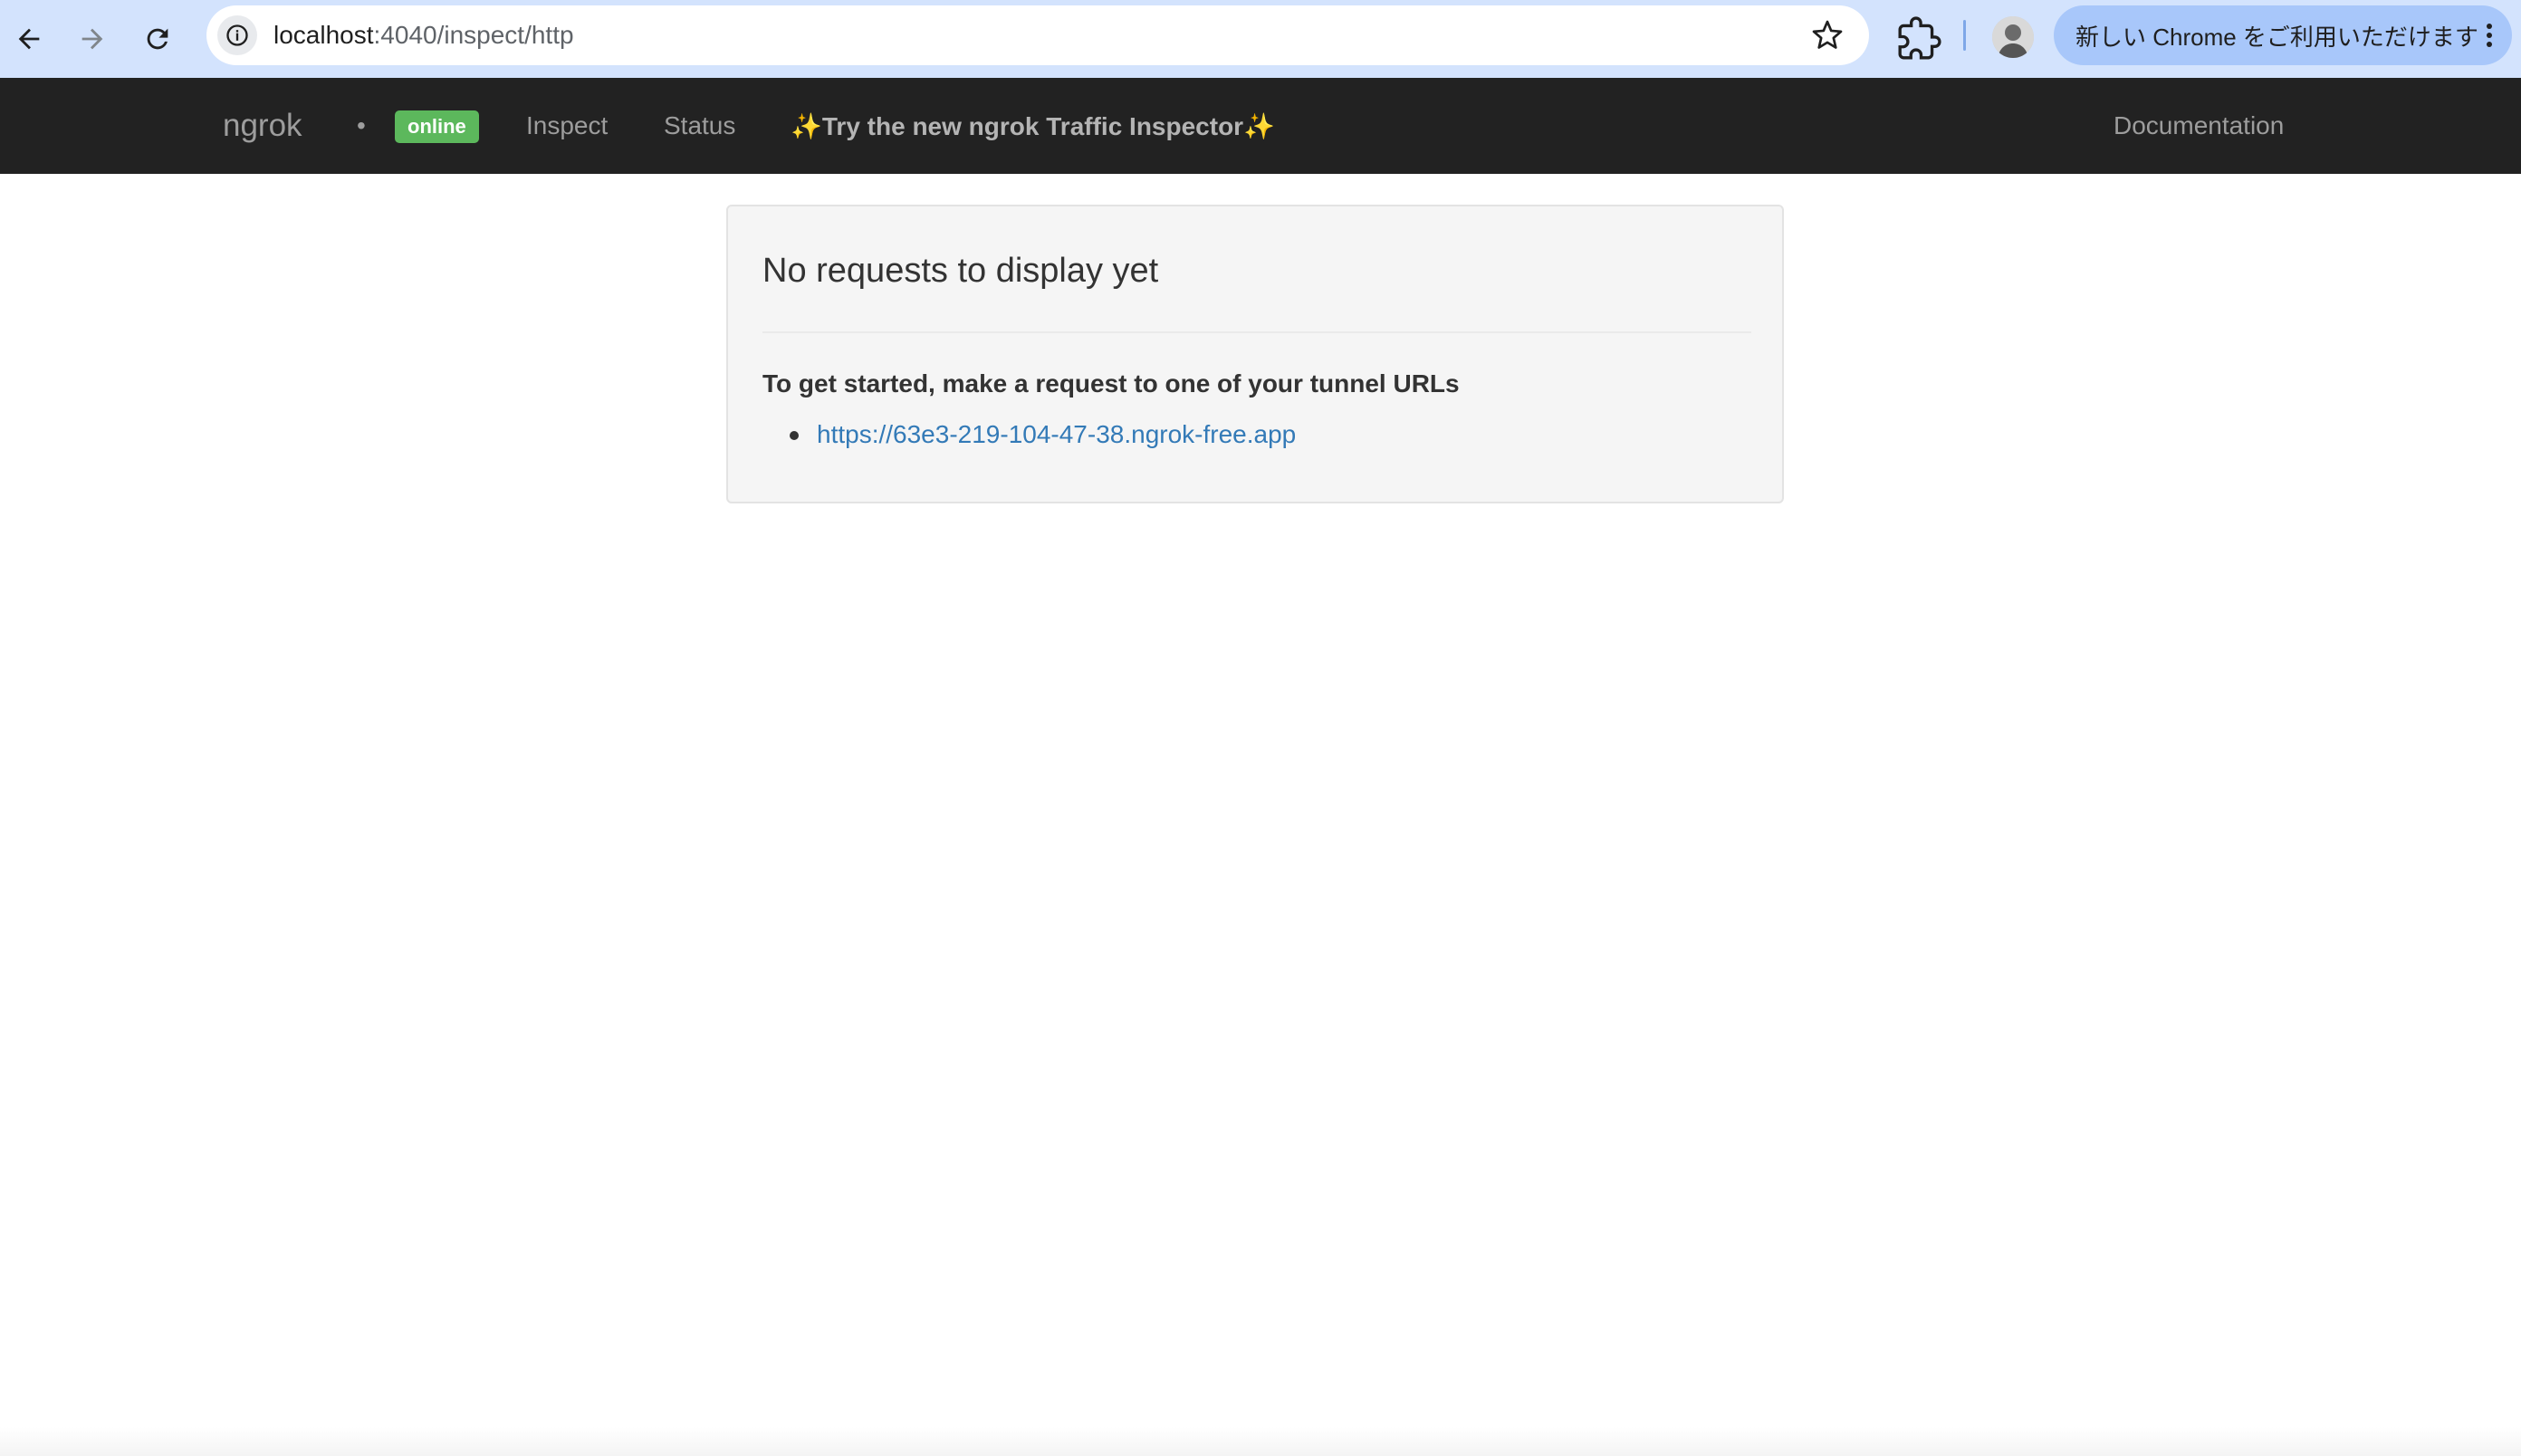  Describe the element at coordinates (474, 35) in the screenshot. I see `url-path: :4040/inspect/http` at that location.